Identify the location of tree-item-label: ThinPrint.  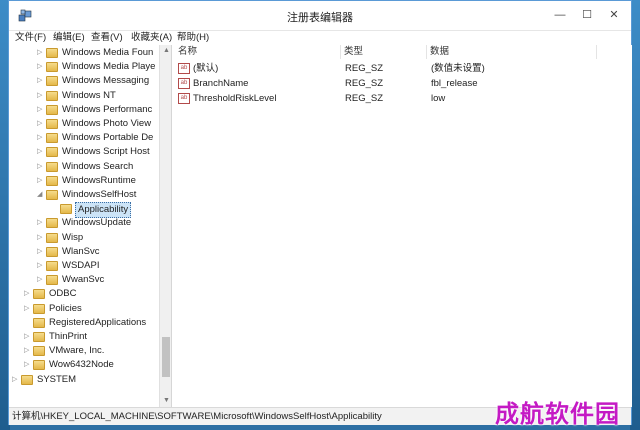
(68, 336).